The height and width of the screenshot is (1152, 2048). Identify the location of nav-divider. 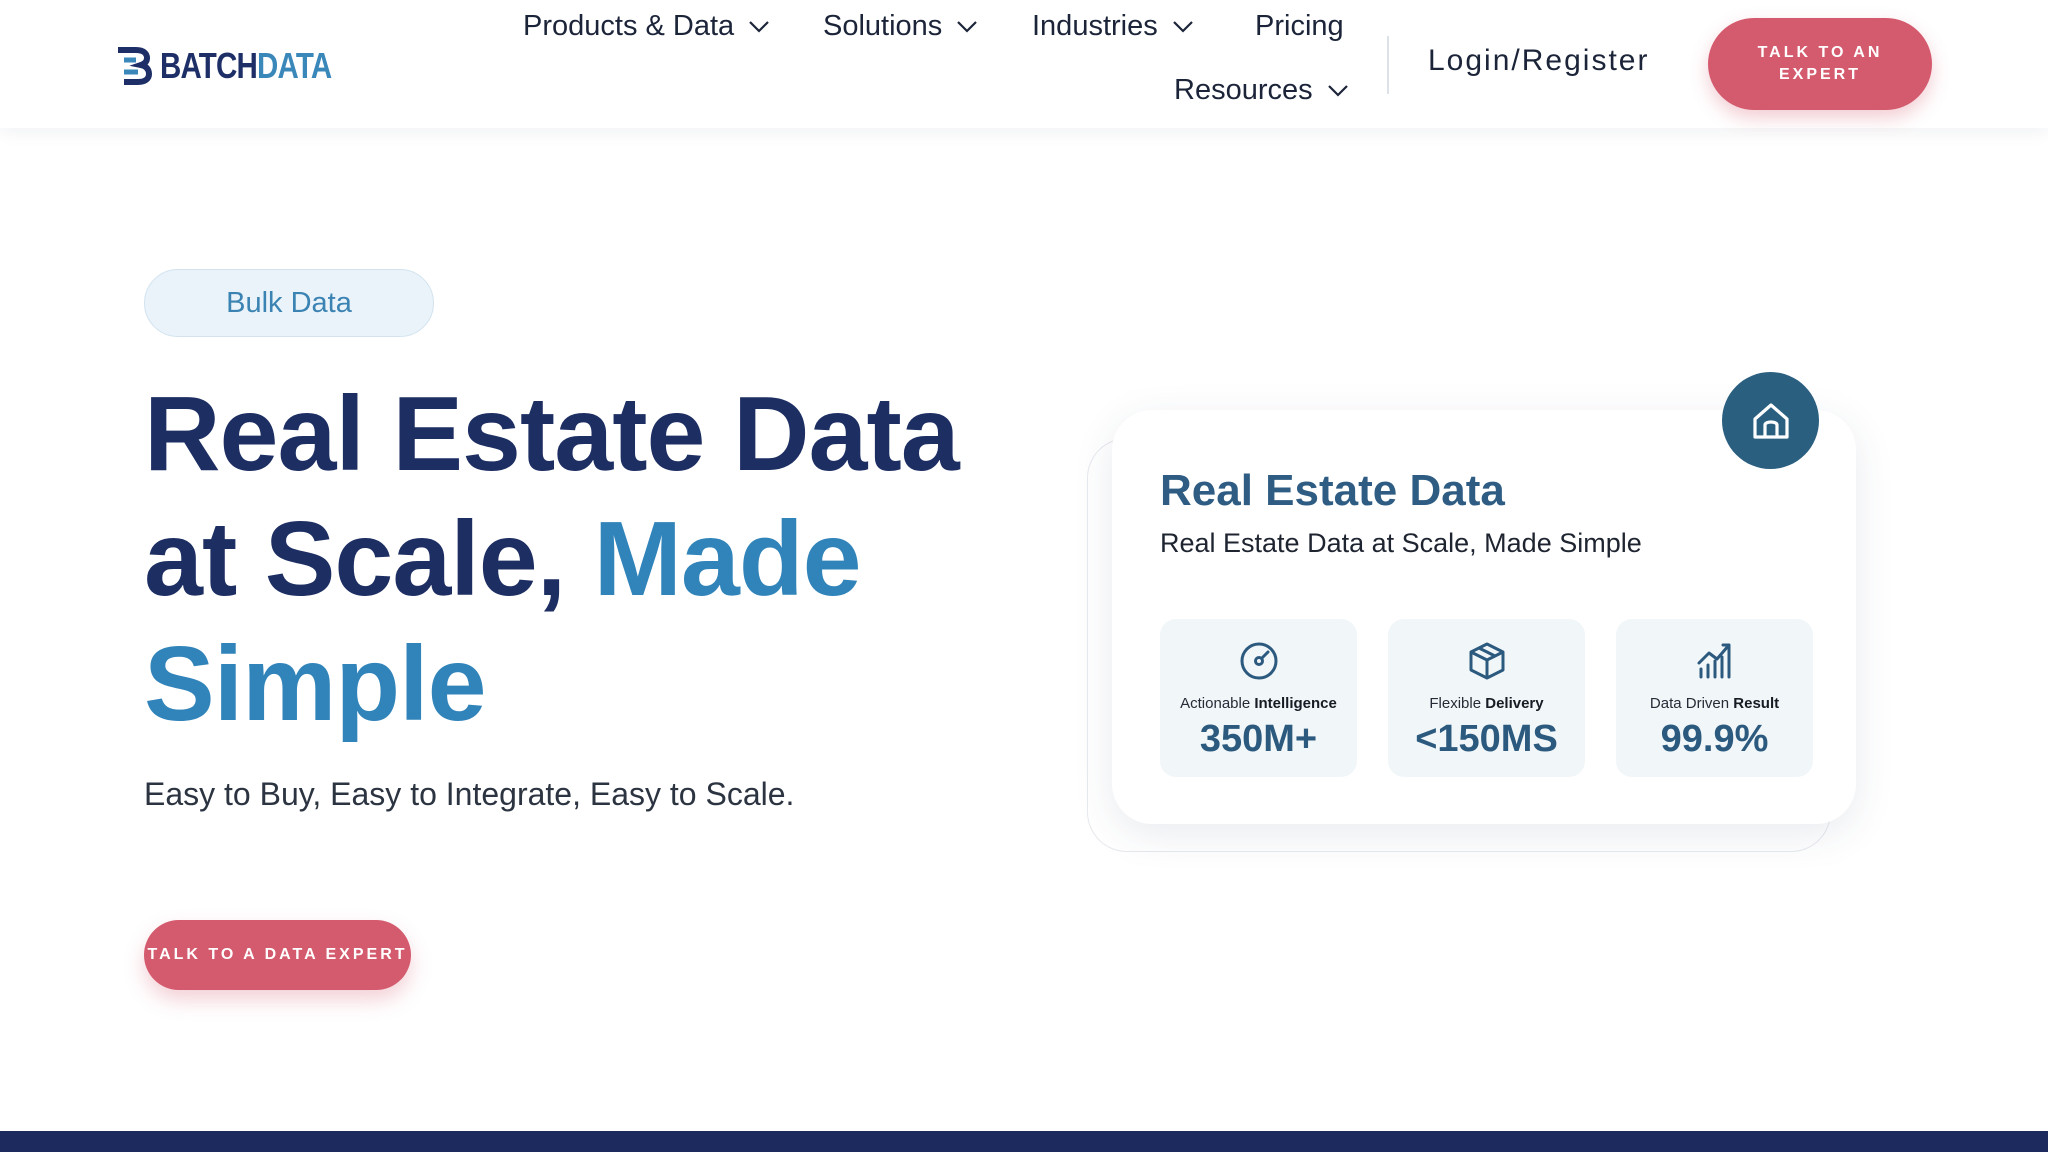
(1388, 65).